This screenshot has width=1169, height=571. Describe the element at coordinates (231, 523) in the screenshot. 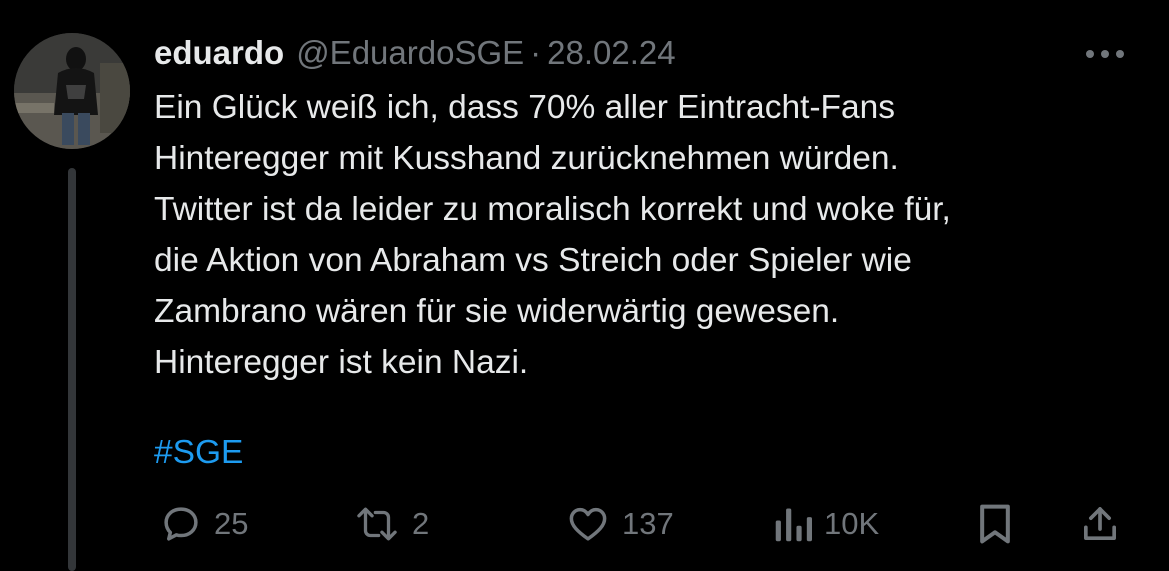

I see `reply-count: 25` at that location.